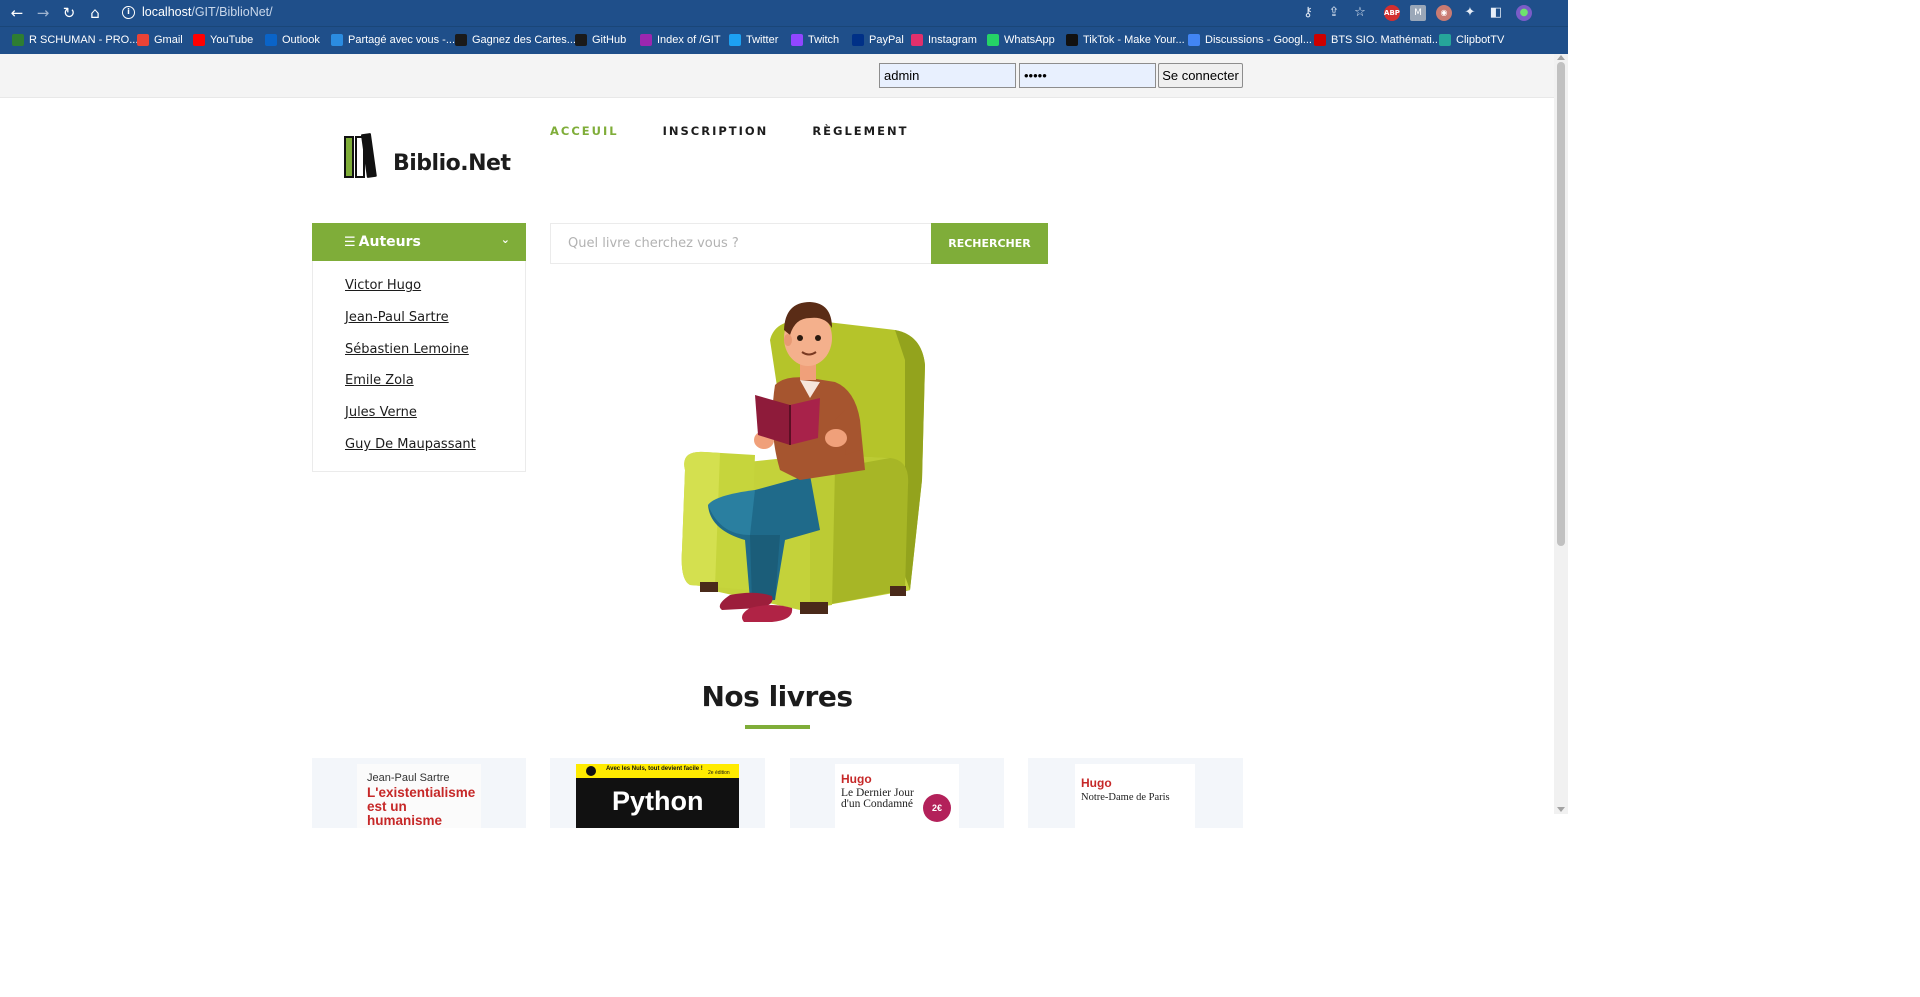  What do you see at coordinates (292, 40) in the screenshot?
I see `bookmark-item: Outlook` at bounding box center [292, 40].